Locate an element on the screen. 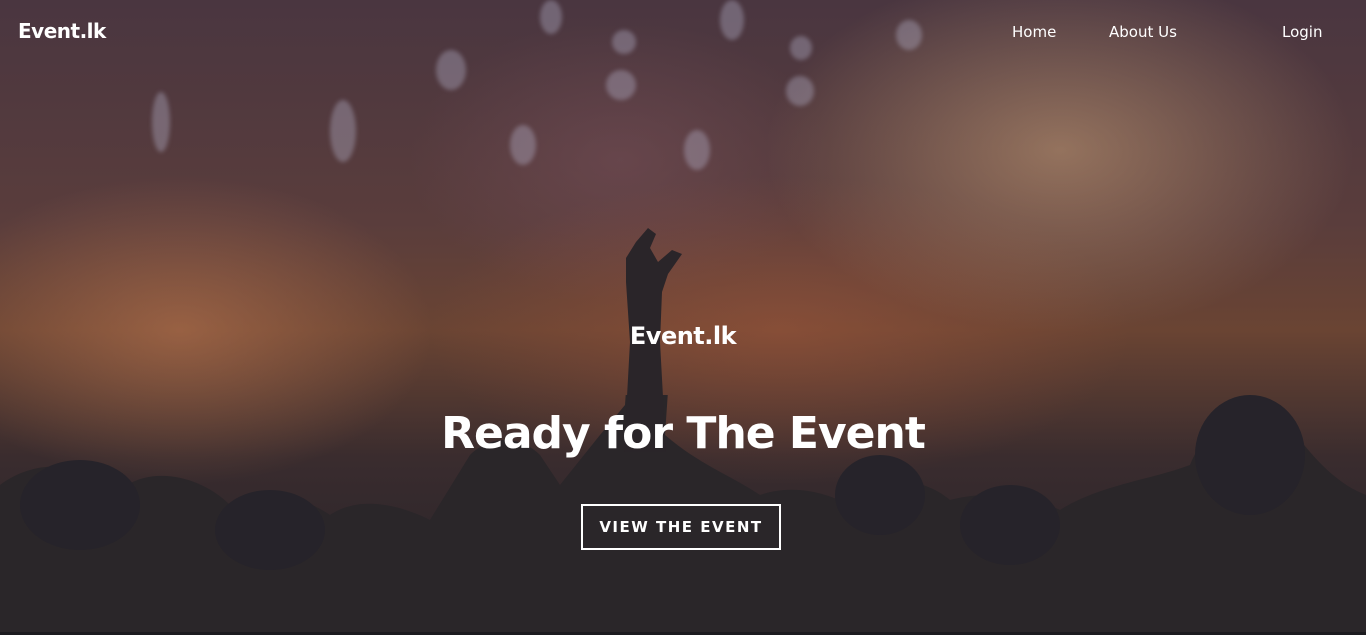  view-event-button: VIEW THE EVENT is located at coordinates (681, 527).